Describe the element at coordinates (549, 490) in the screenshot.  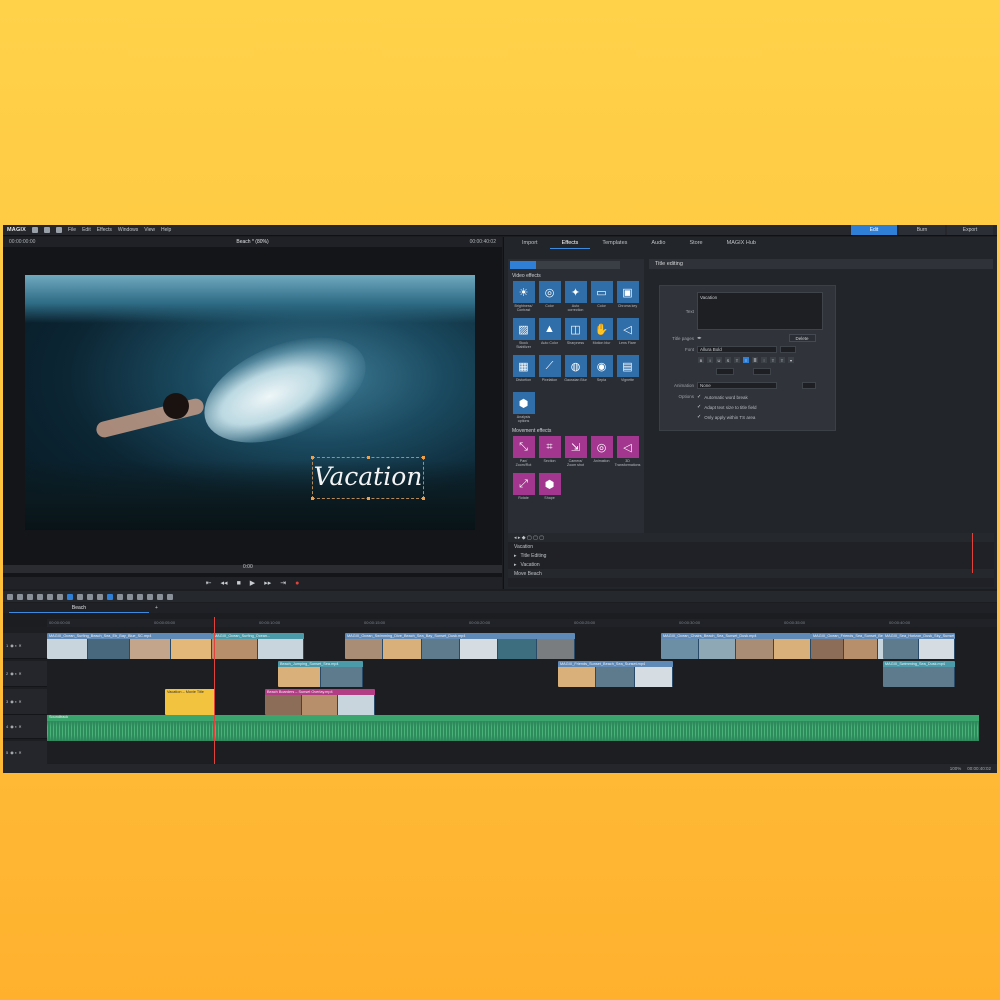
I see `effect-tile: ⬢ Shape` at that location.